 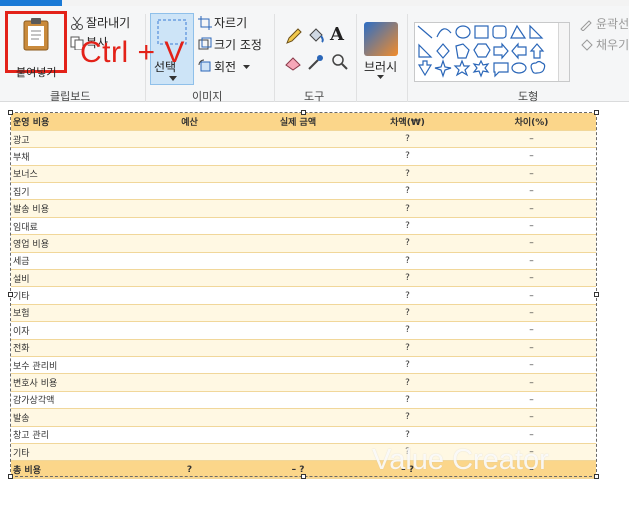 I want to click on resize-handle-top-left, so click(x=10, y=112).